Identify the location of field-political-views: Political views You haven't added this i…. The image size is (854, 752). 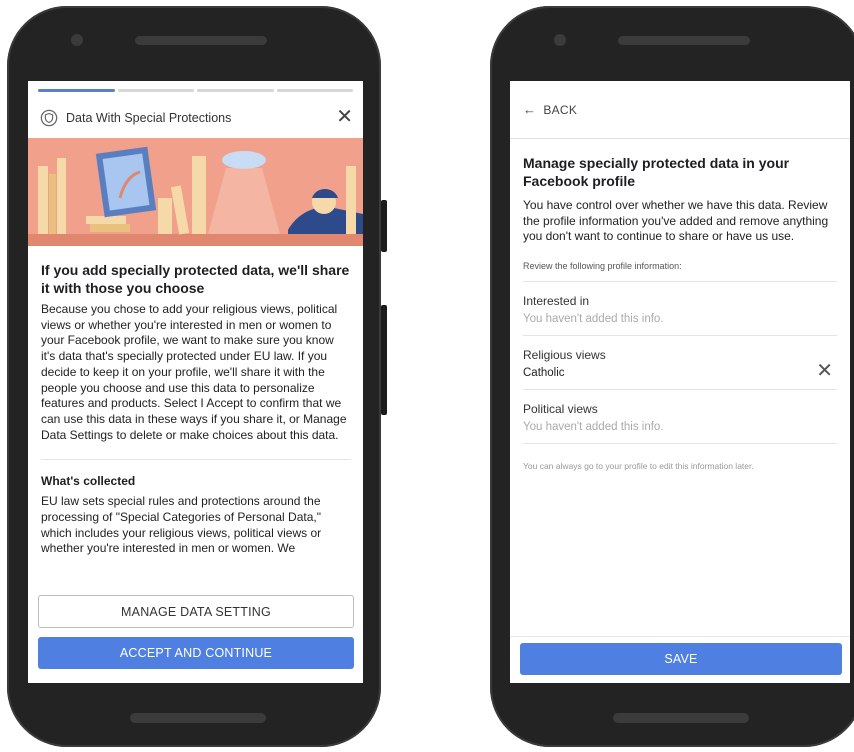
(680, 417).